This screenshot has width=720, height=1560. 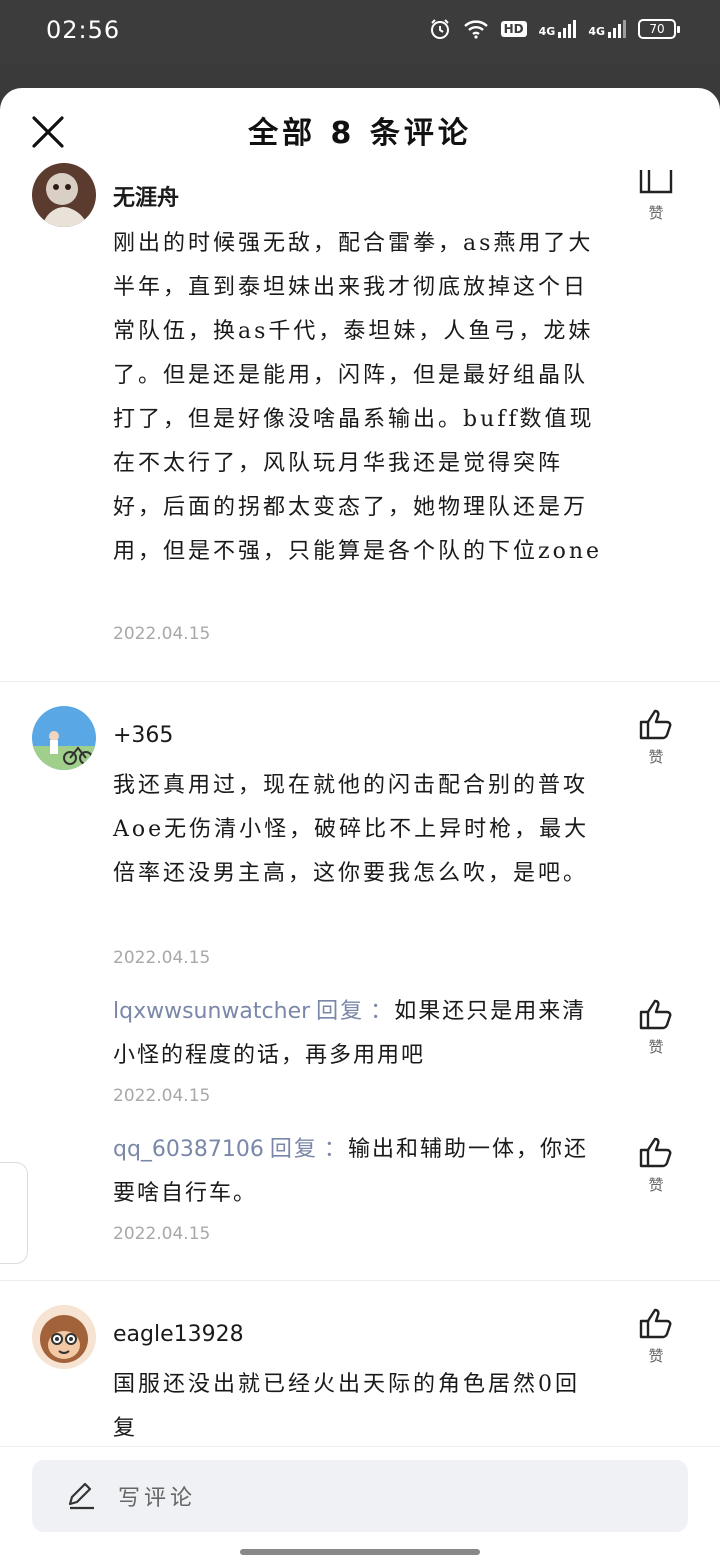 I want to click on network-type-label: 4G, so click(x=547, y=31).